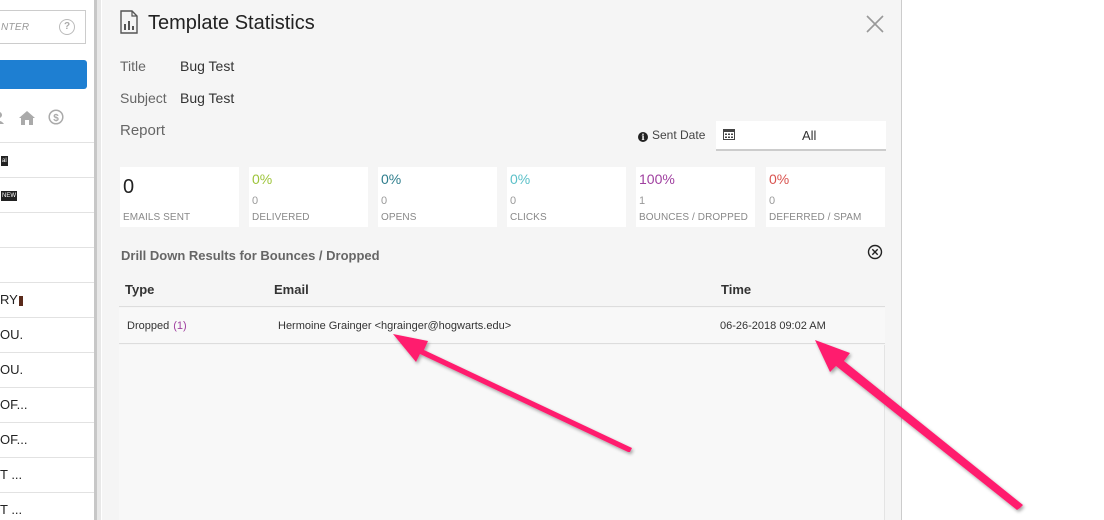 The image size is (1104, 520). Describe the element at coordinates (179, 197) in the screenshot. I see `stat-emails-sent: 0 EMAILS SENT` at that location.